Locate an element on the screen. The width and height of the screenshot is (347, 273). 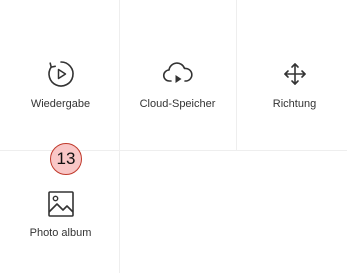
menu-item-label: Cloud-Speicher is located at coordinates (177, 104).